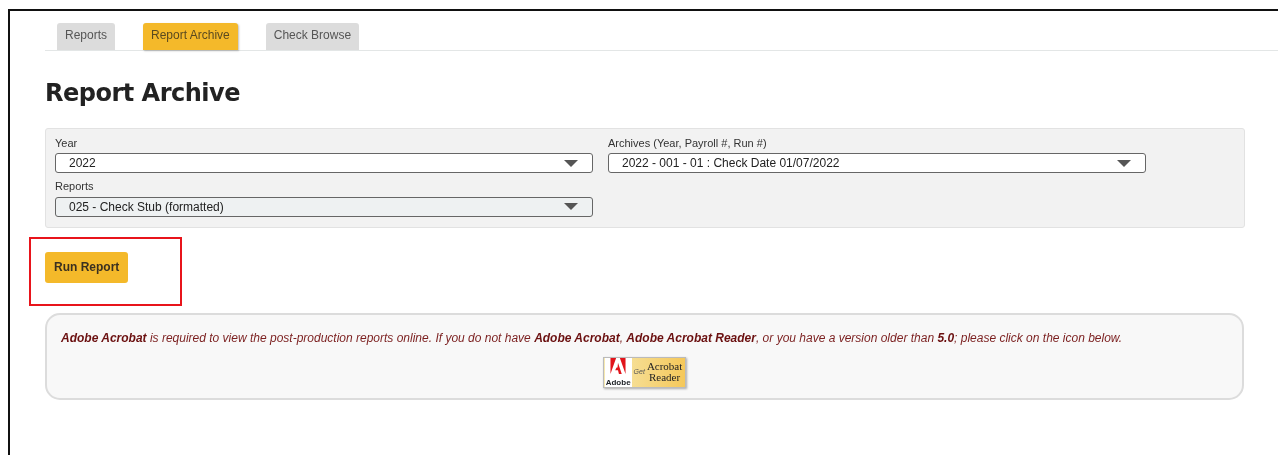 This screenshot has width=1278, height=455. Describe the element at coordinates (664, 367) in the screenshot. I see `product-text: Acrobat` at that location.